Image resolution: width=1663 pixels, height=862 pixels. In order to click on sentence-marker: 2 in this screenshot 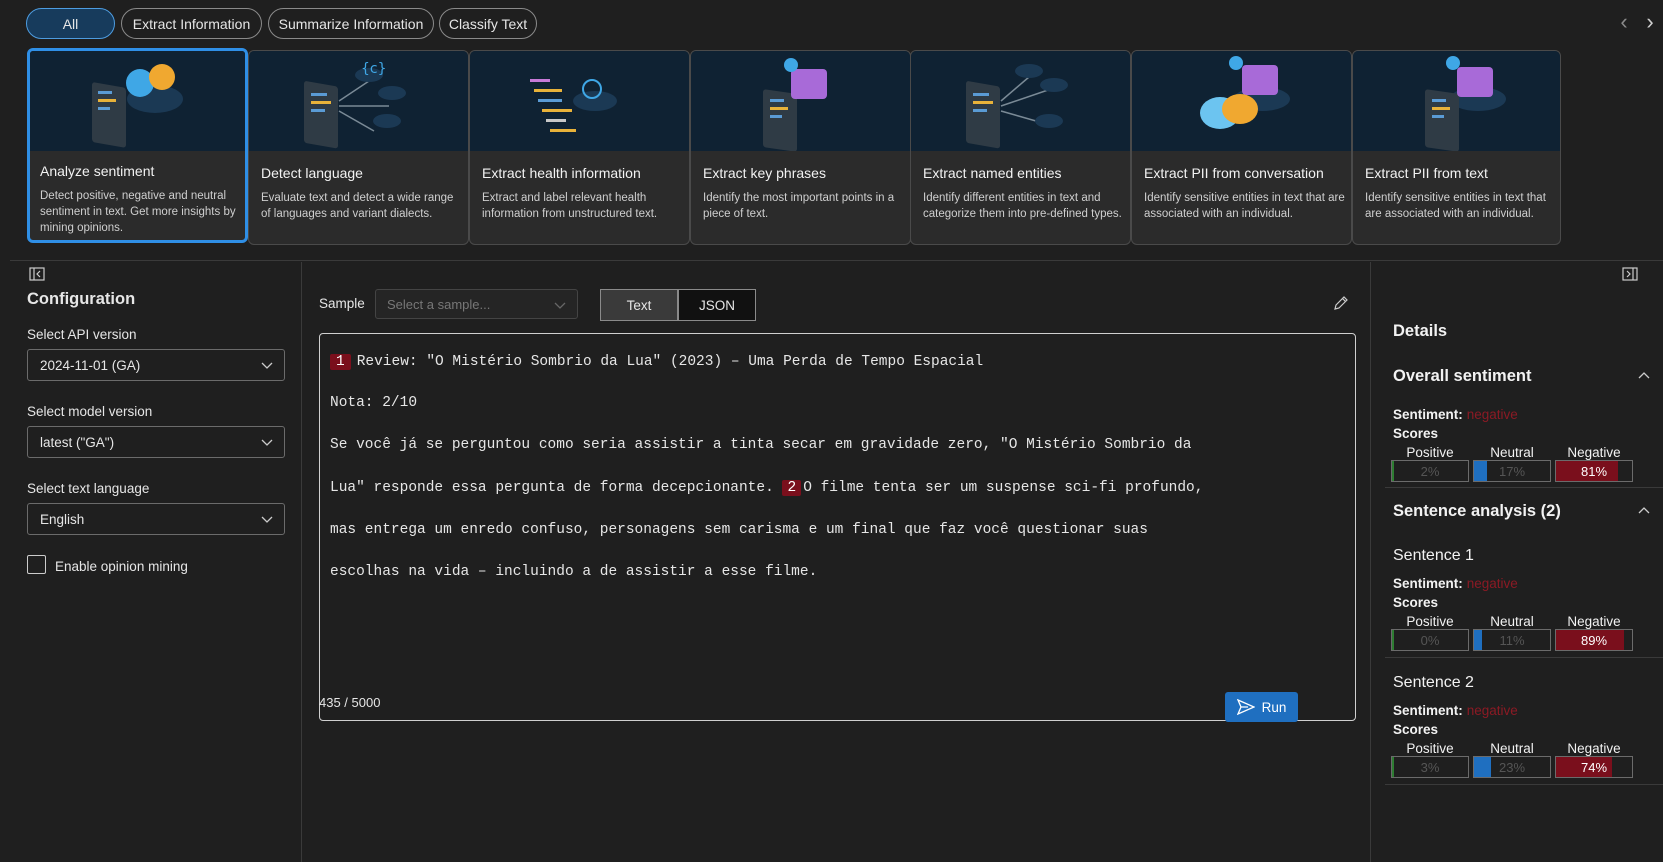, I will do `click(792, 488)`.